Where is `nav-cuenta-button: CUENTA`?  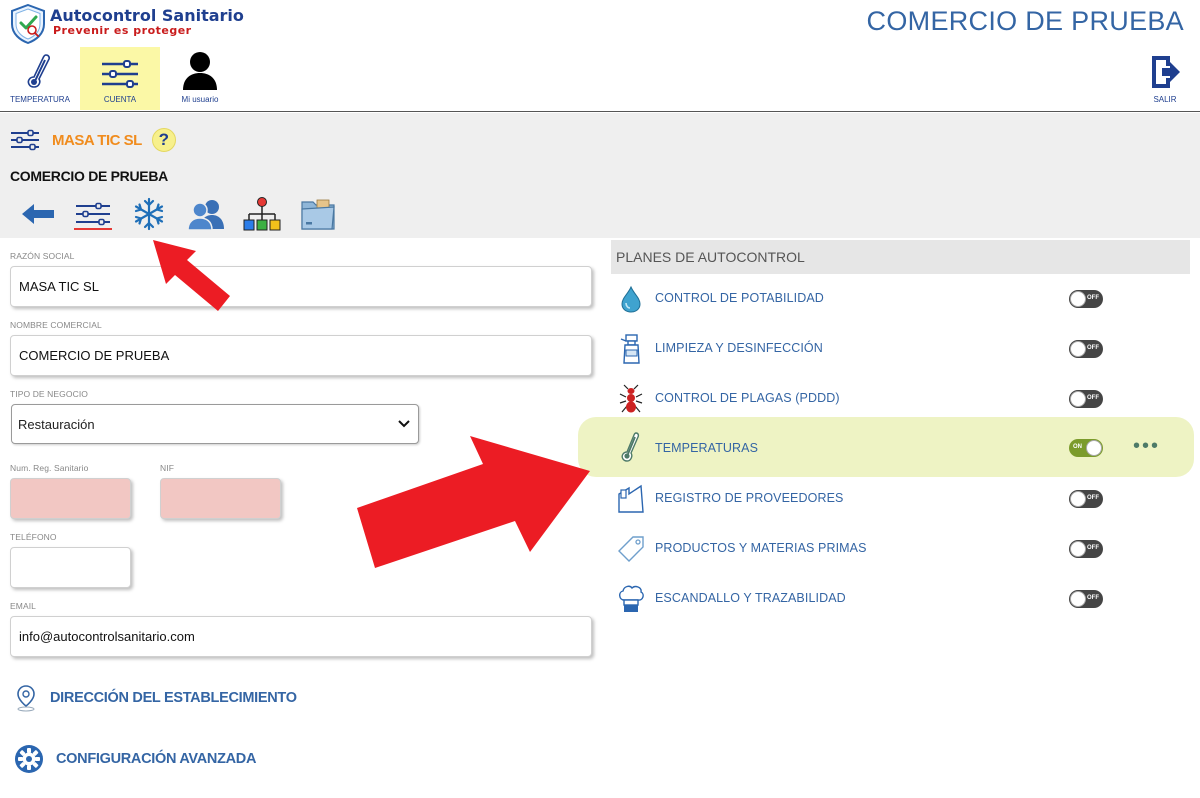 nav-cuenta-button: CUENTA is located at coordinates (120, 78).